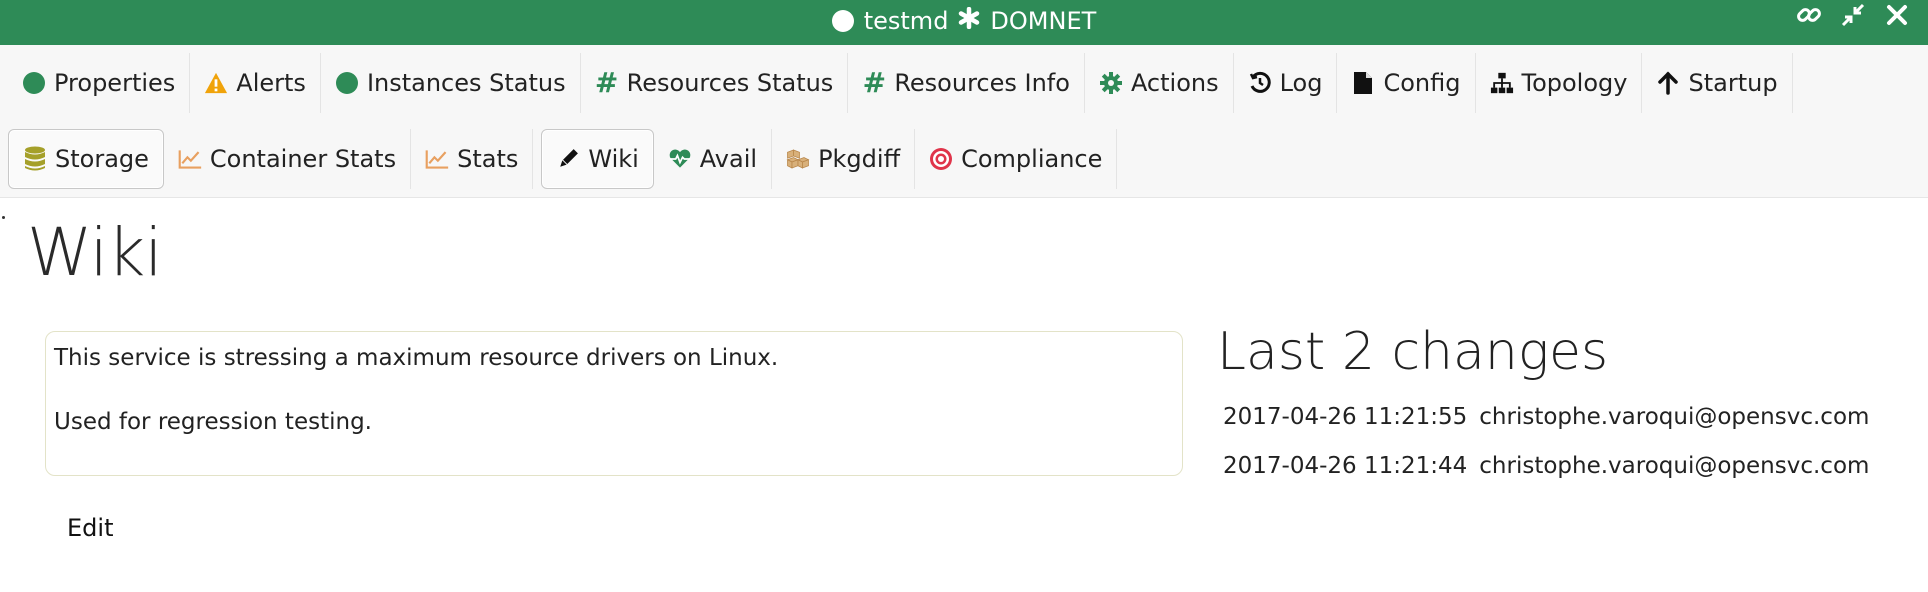  What do you see at coordinates (1668, 83) in the screenshot?
I see `arrow-up-icon` at bounding box center [1668, 83].